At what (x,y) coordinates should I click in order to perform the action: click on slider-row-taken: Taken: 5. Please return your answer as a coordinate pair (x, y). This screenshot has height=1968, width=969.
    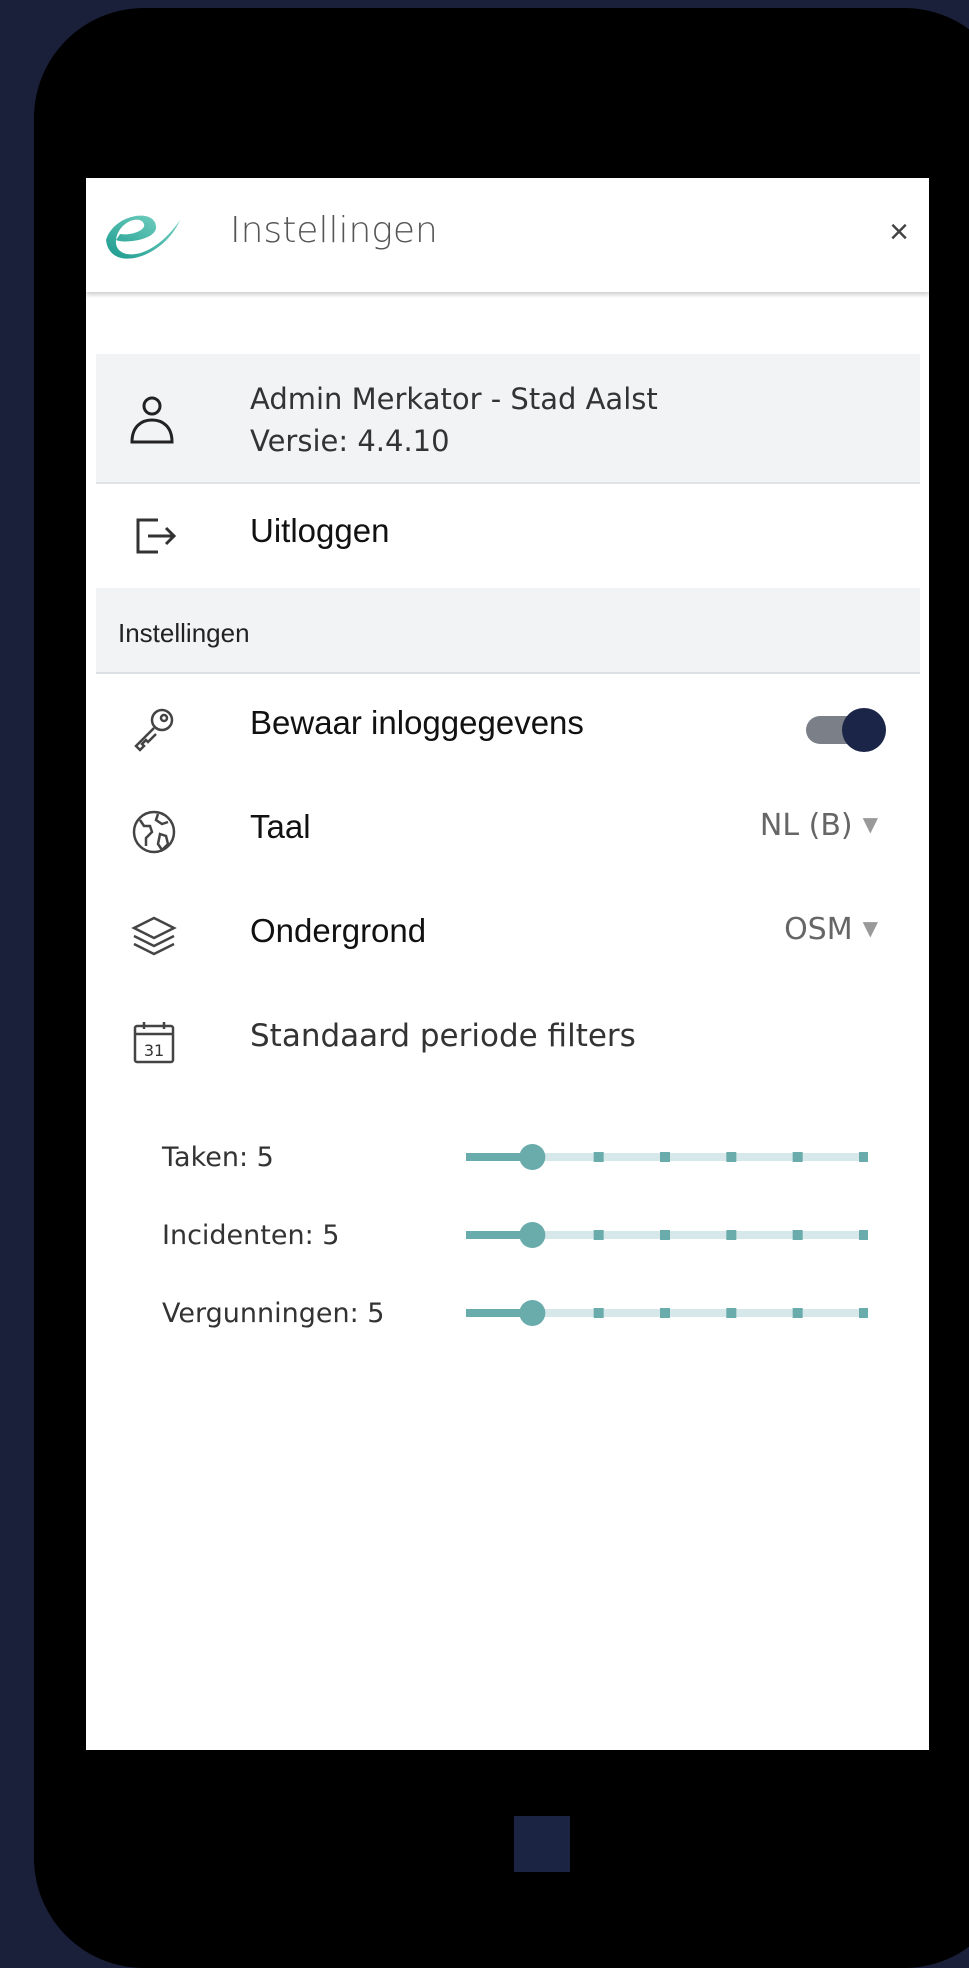
    Looking at the image, I should click on (537, 1157).